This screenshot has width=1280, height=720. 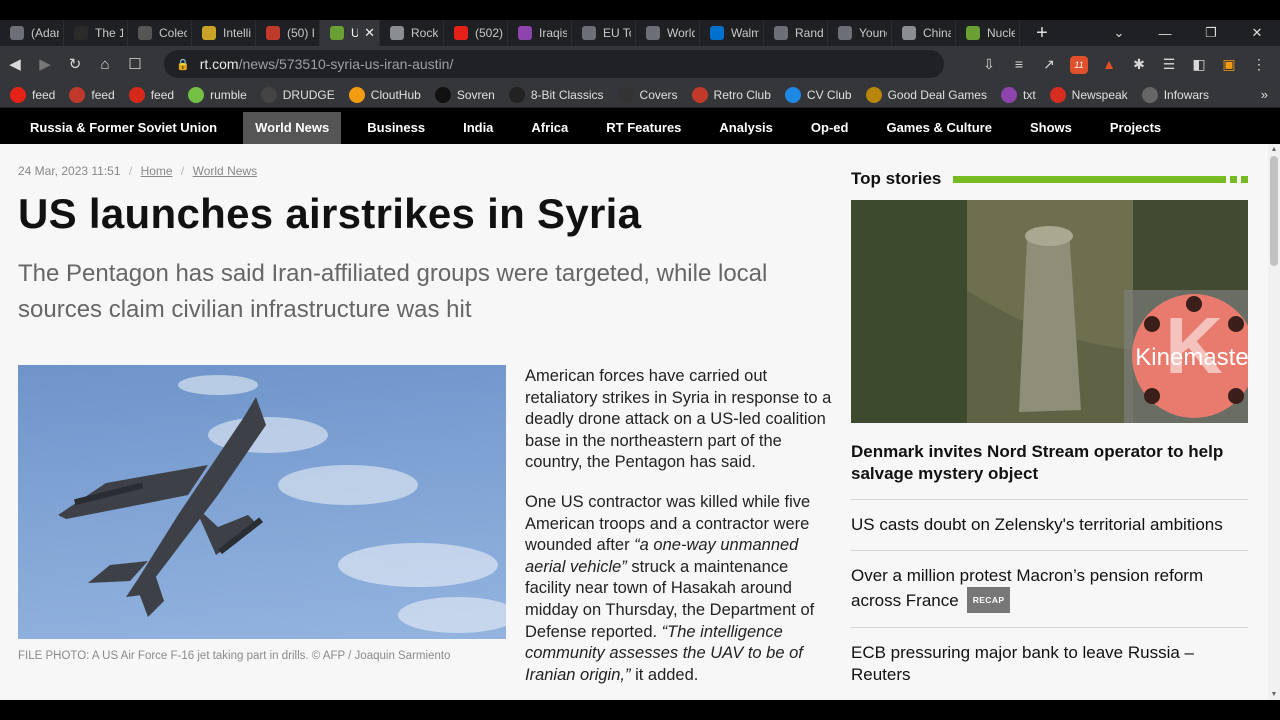 I want to click on bookmark-label: Sovren, so click(x=475, y=94).